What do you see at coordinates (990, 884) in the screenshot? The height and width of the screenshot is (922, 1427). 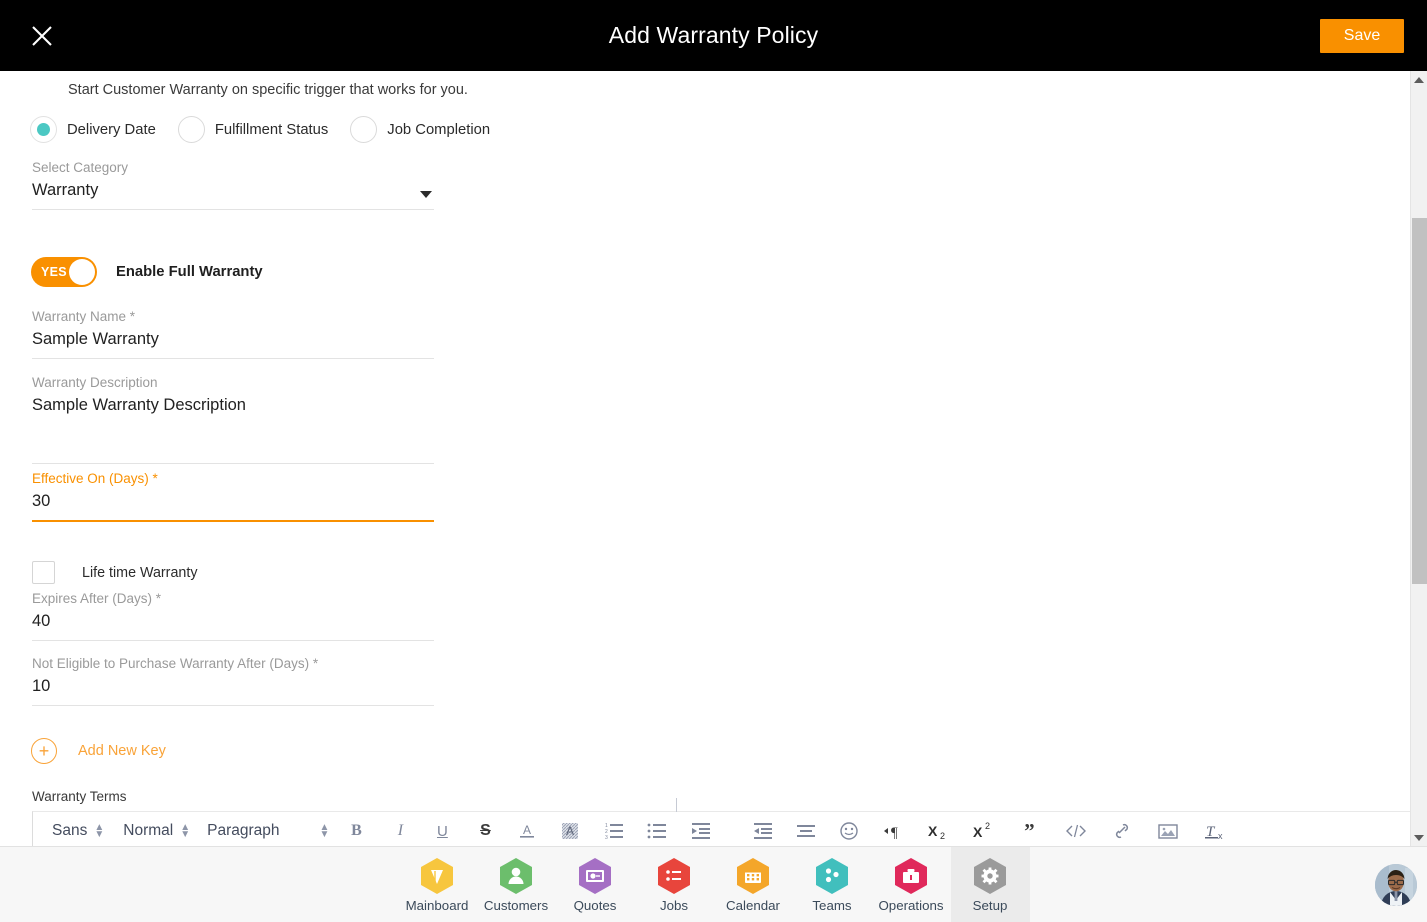 I see `nav-item-setup: Setup` at bounding box center [990, 884].